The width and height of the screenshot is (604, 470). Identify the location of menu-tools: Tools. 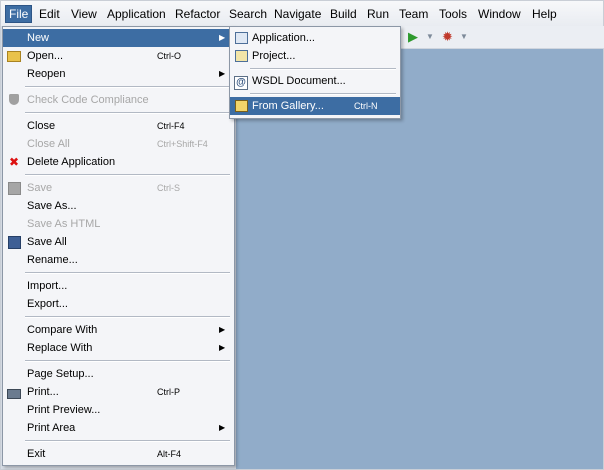
(453, 14).